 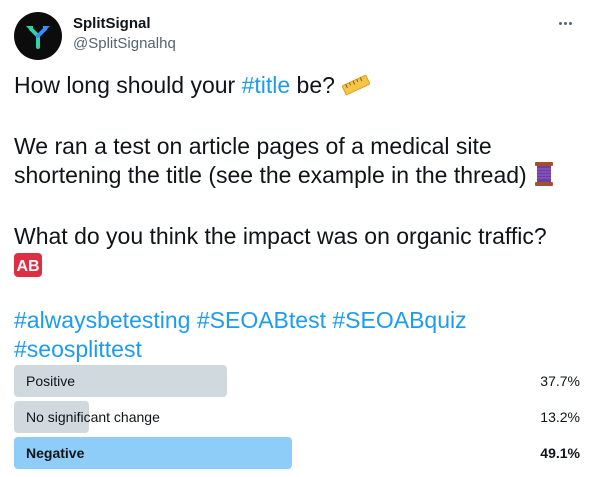 I want to click on split-arrows-logo-icon, so click(x=38, y=37).